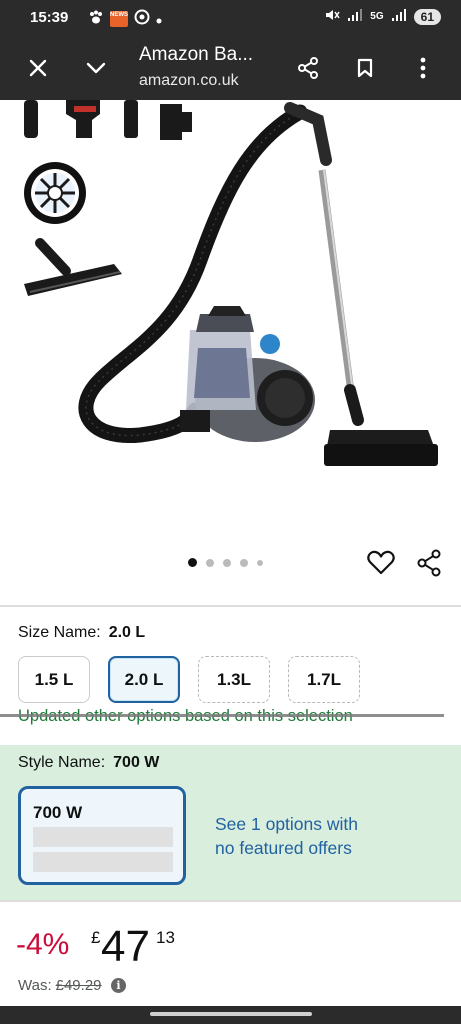 This screenshot has width=461, height=1024. Describe the element at coordinates (58, 812) in the screenshot. I see `style-option-name: 700 W` at that location.